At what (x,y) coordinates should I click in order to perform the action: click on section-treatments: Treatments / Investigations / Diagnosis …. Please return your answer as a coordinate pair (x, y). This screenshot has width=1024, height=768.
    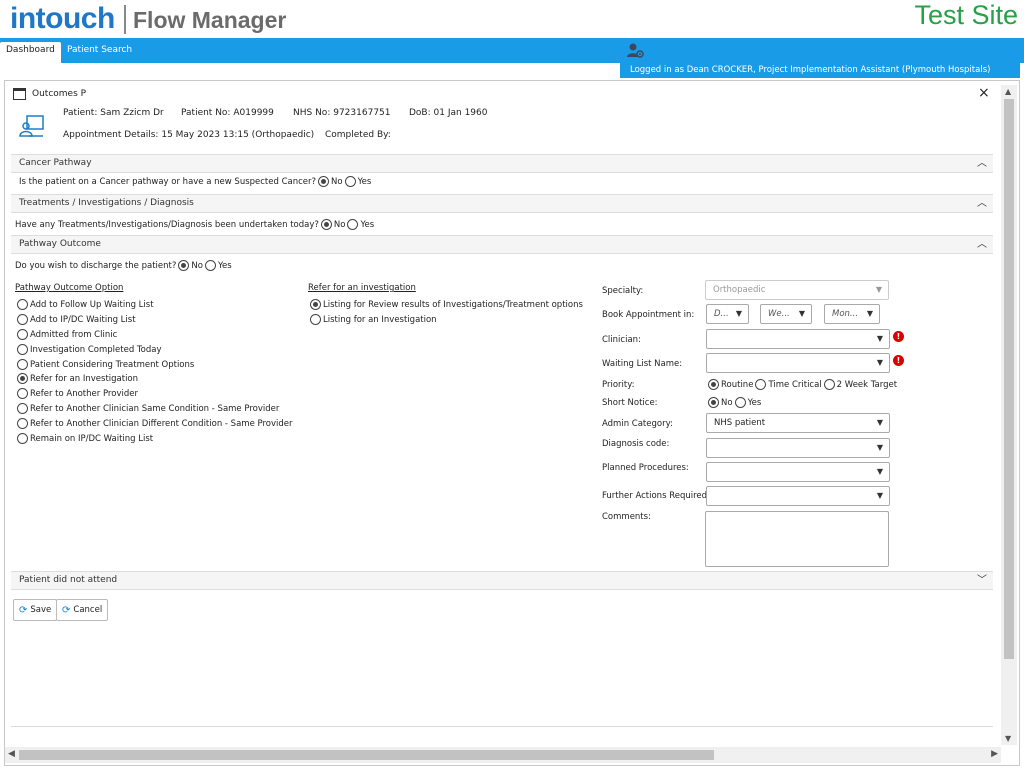
    Looking at the image, I should click on (502, 203).